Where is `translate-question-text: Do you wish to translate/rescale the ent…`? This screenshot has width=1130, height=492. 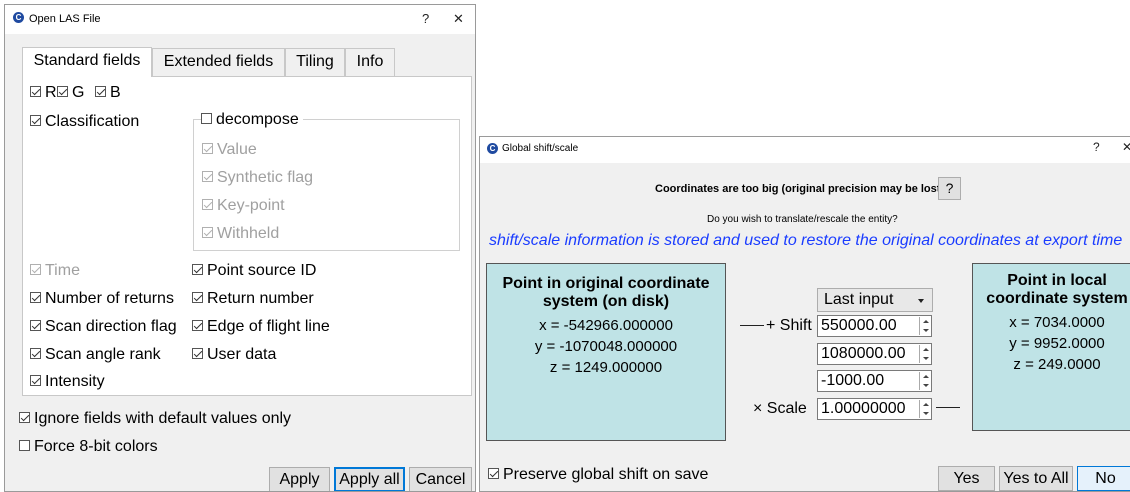 translate-question-text: Do you wish to translate/rescale the ent… is located at coordinates (802, 219).